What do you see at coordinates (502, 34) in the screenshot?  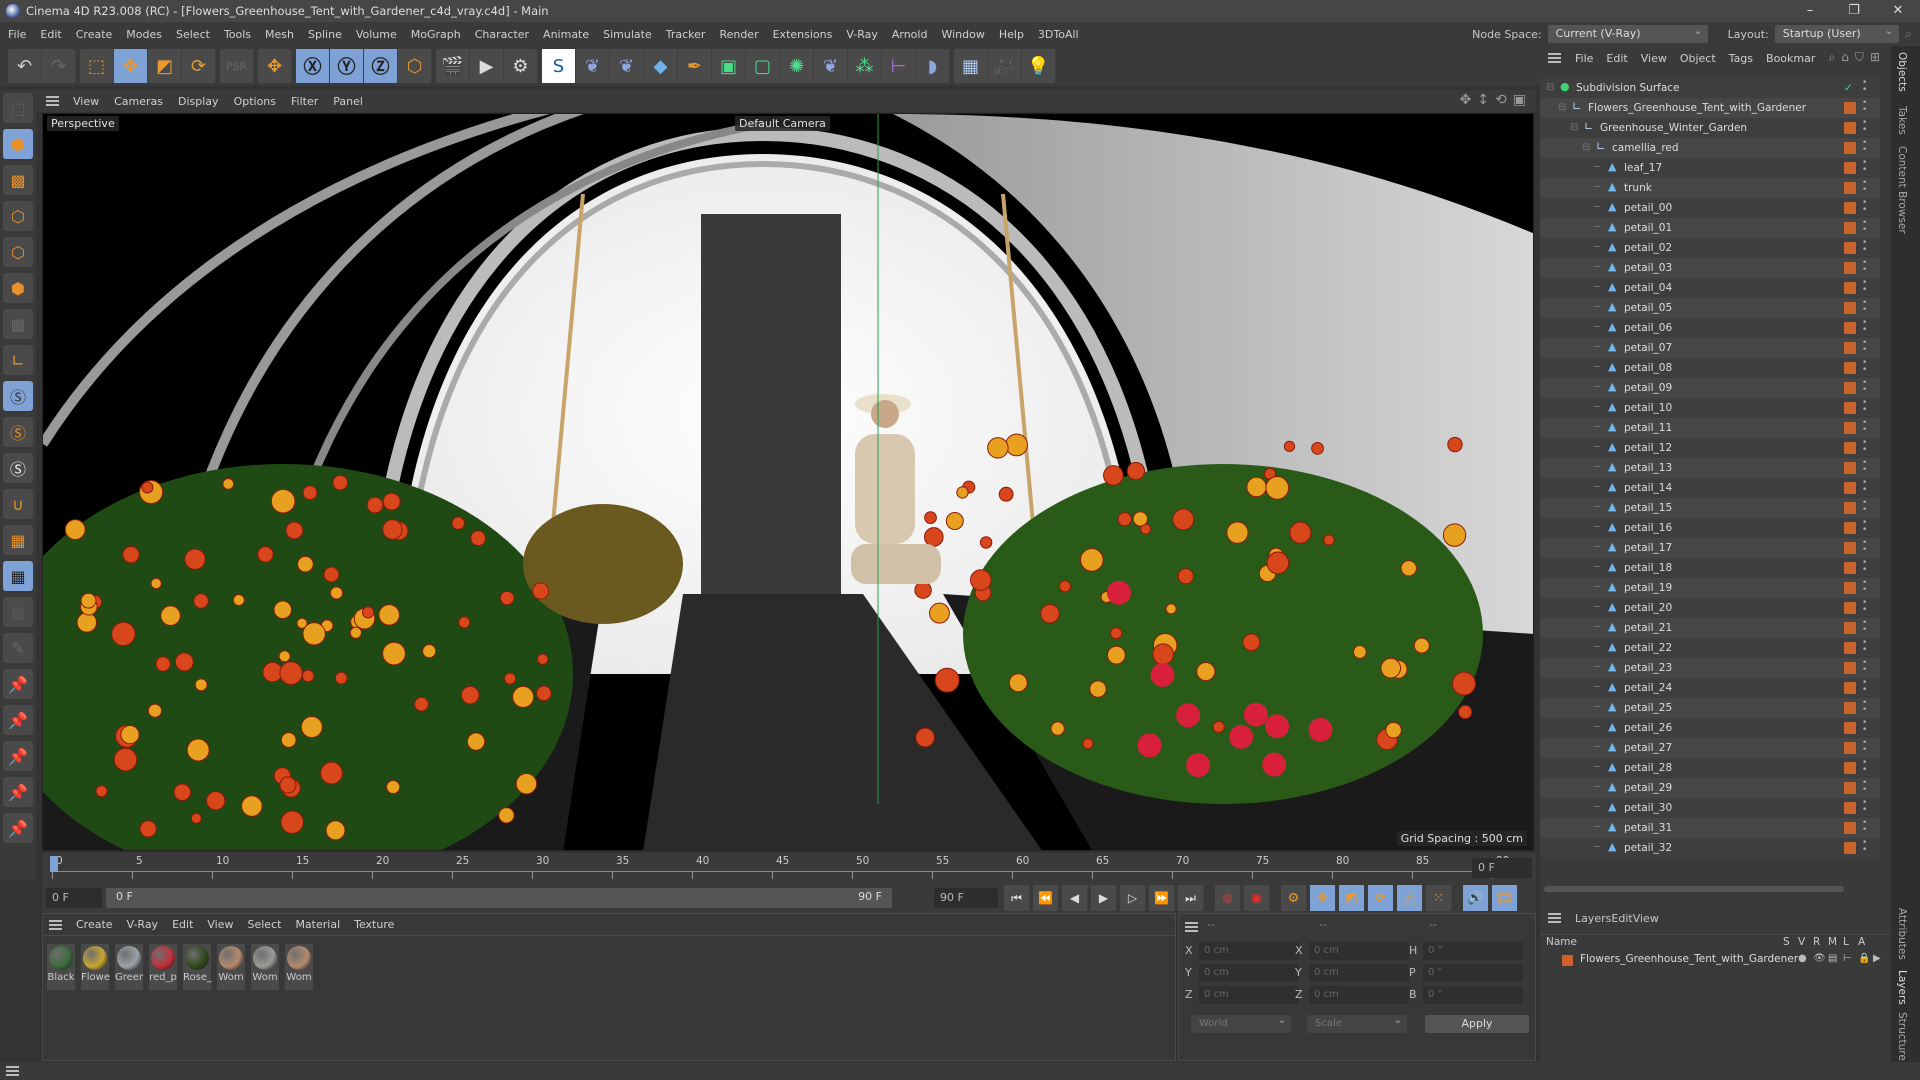 I see `menu-character: Character` at bounding box center [502, 34].